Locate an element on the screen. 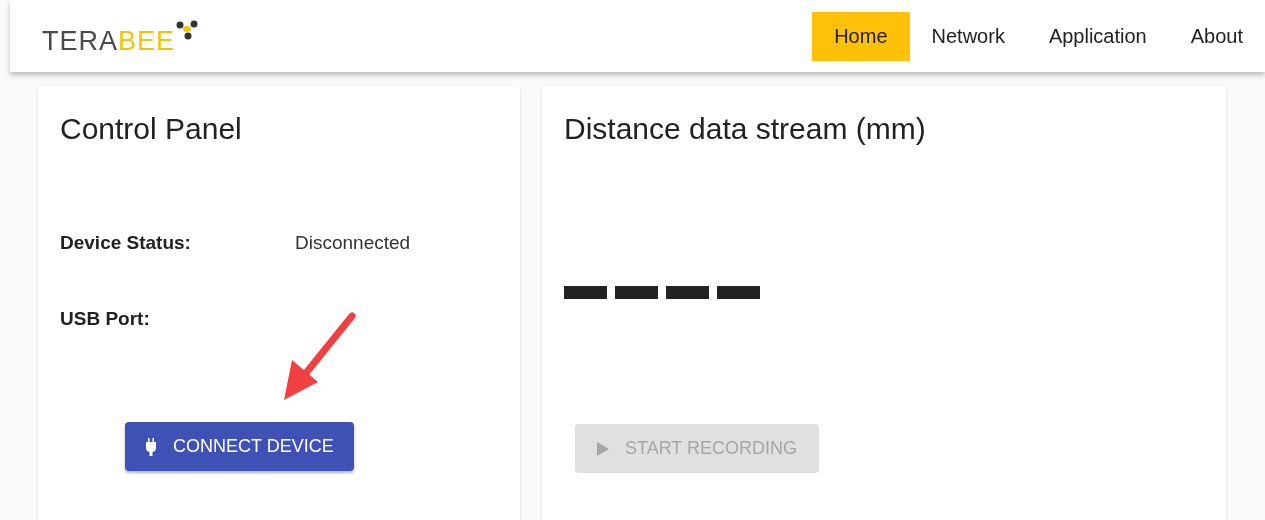 The image size is (1265, 520). field-value: Disconnected is located at coordinates (353, 243).